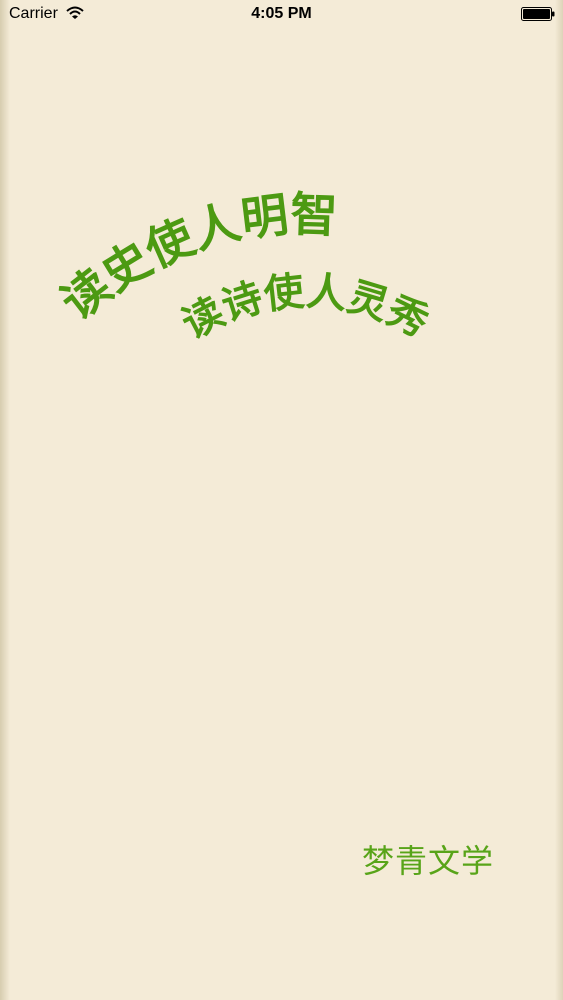  Describe the element at coordinates (428, 861) in the screenshot. I see `brand-name: 梦青文学` at that location.